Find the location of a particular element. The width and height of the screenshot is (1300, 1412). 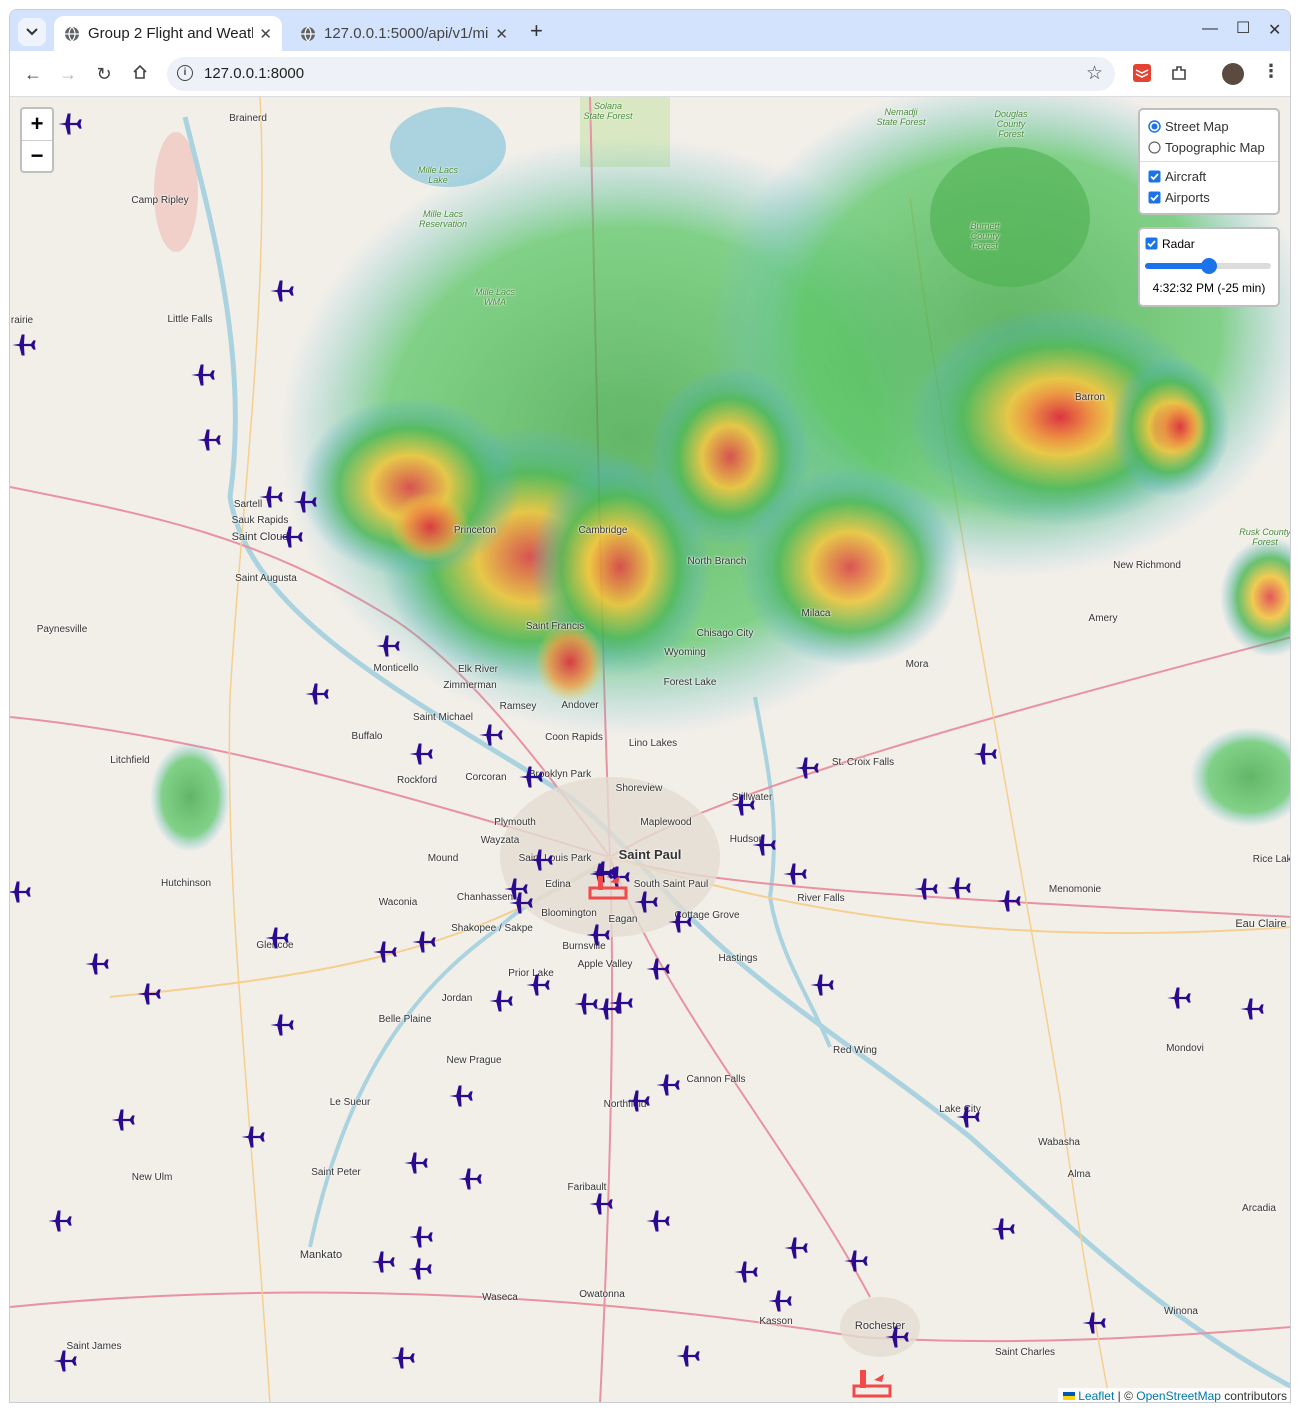

extensions-puzzle-icon is located at coordinates (1179, 73).